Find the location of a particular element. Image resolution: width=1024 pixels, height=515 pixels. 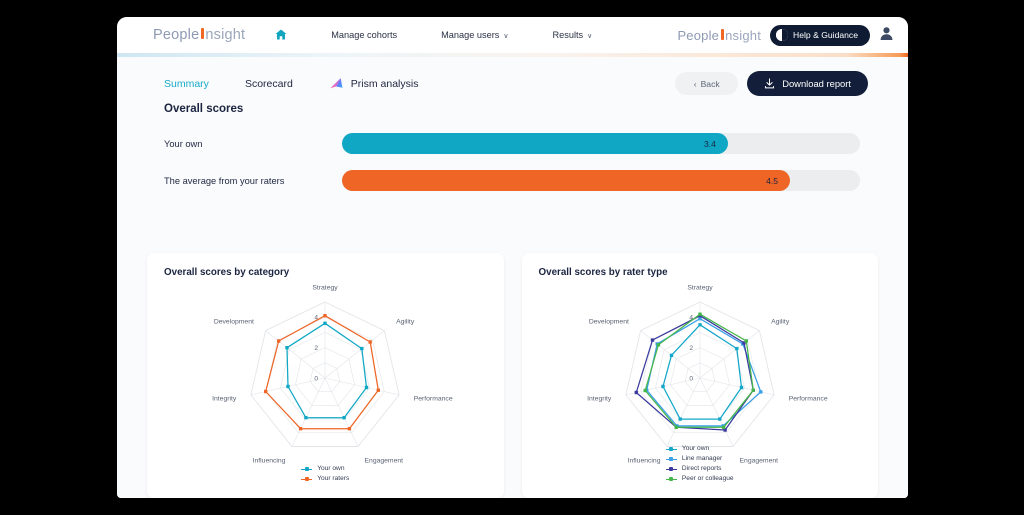

brand-logo-right-part1: People is located at coordinates (698, 35).